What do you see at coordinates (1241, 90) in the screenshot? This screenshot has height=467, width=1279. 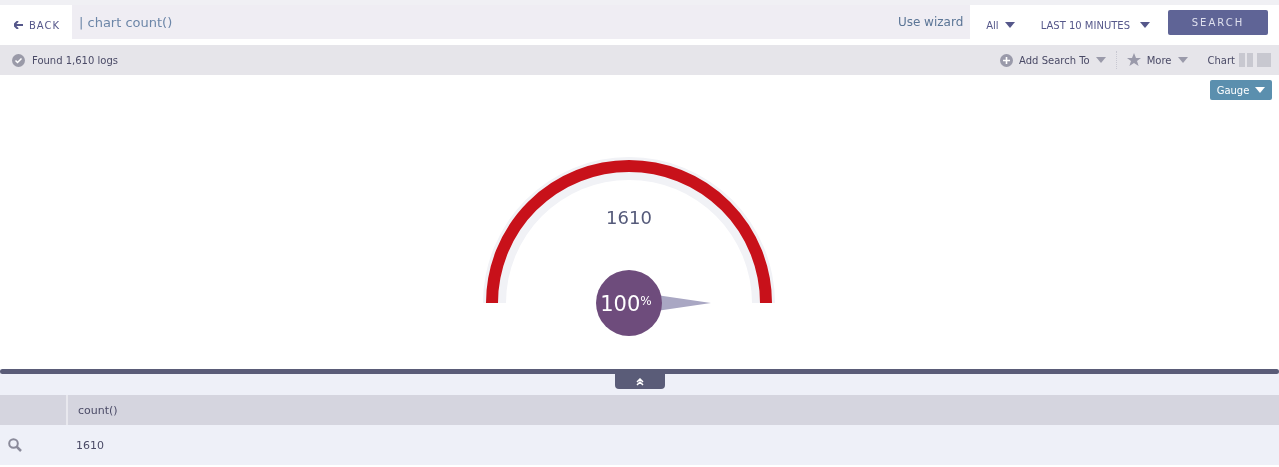 I see `chart-type-dropdown: Gauge` at bounding box center [1241, 90].